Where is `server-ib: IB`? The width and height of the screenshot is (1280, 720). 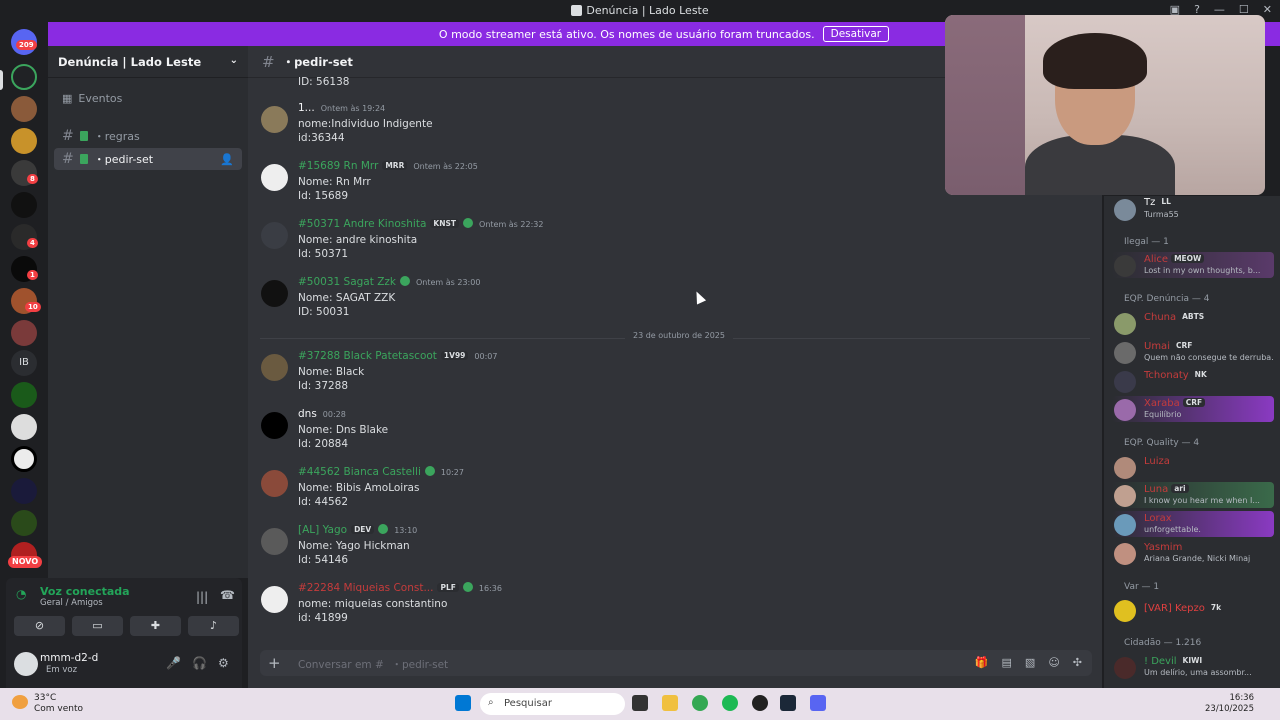
server-ib: IB is located at coordinates (24, 363).